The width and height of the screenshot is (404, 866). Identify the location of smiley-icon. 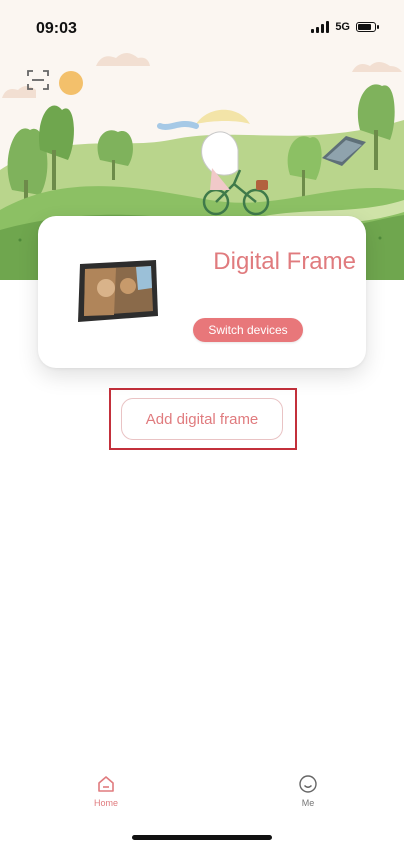
(308, 784).